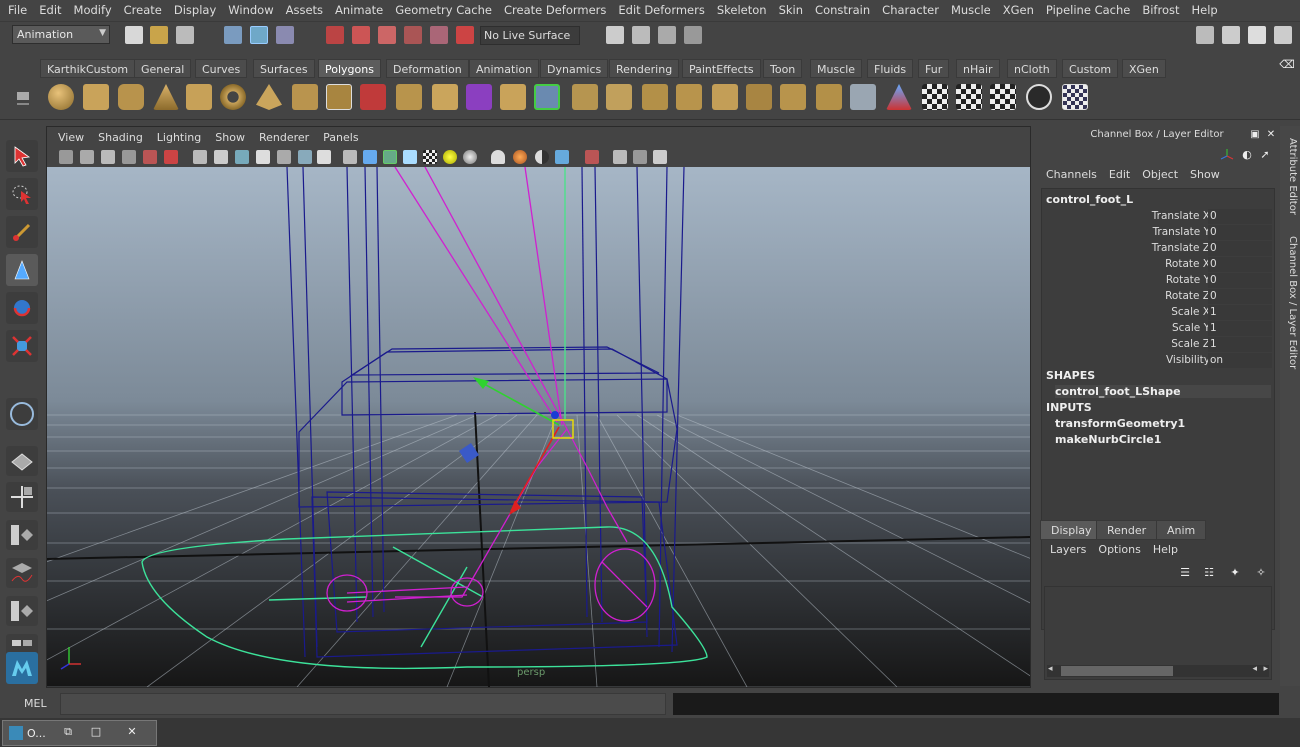  I want to click on viewport-menu-renderer: Renderer, so click(284, 137).